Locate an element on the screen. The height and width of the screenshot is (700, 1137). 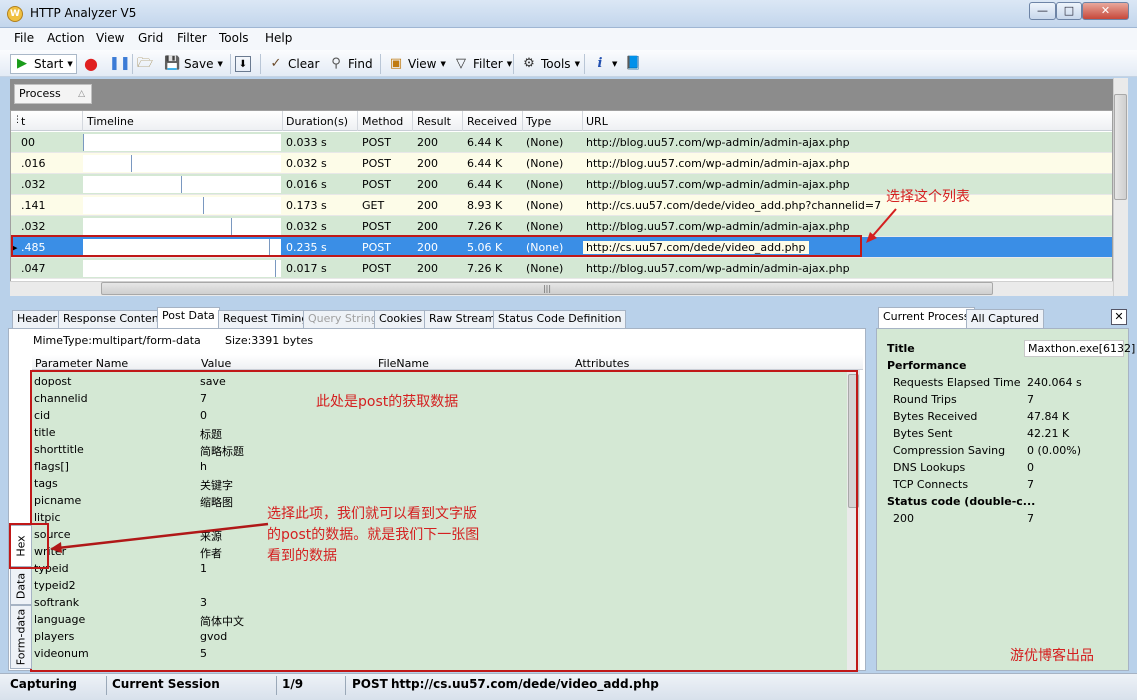
post-param-row: players gvod is located at coordinates (439, 636).